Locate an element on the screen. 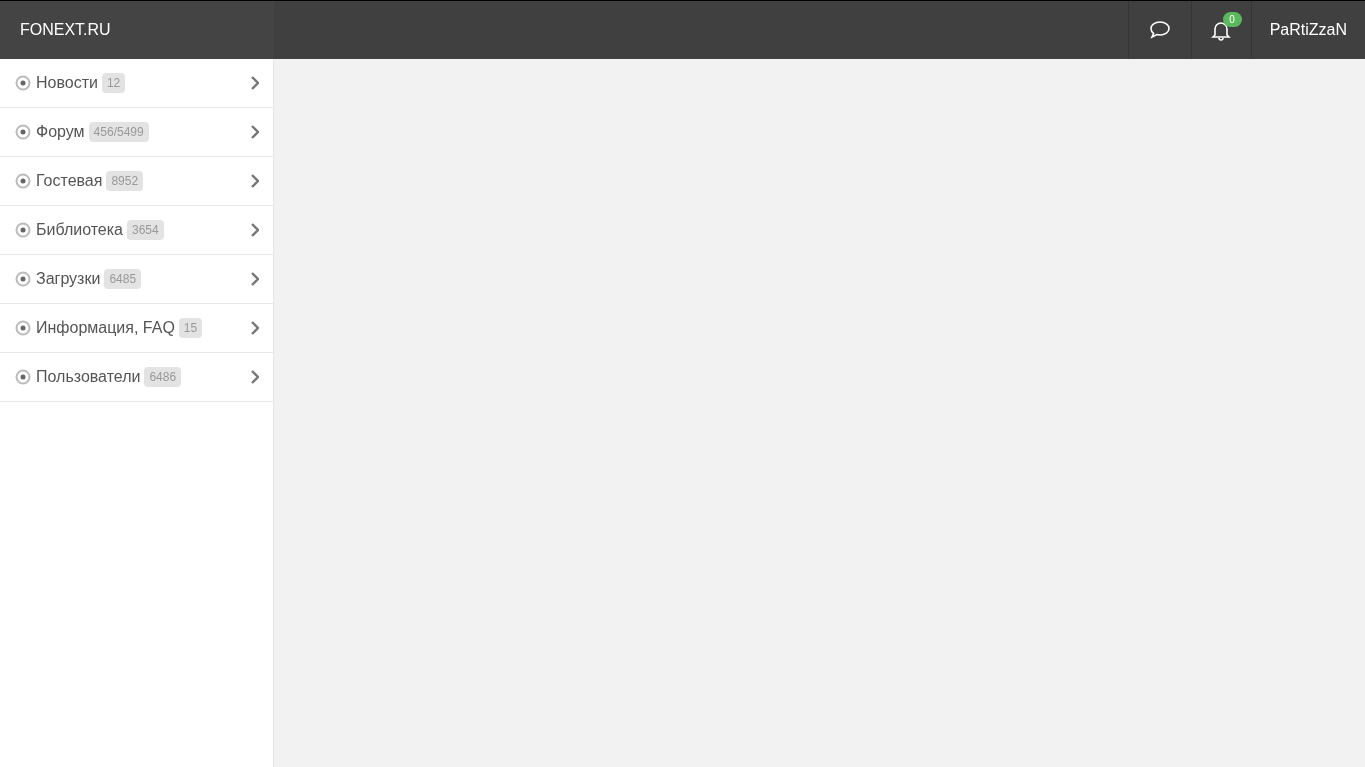 This screenshot has width=1365, height=767. count-badge: 8952 is located at coordinates (125, 181).